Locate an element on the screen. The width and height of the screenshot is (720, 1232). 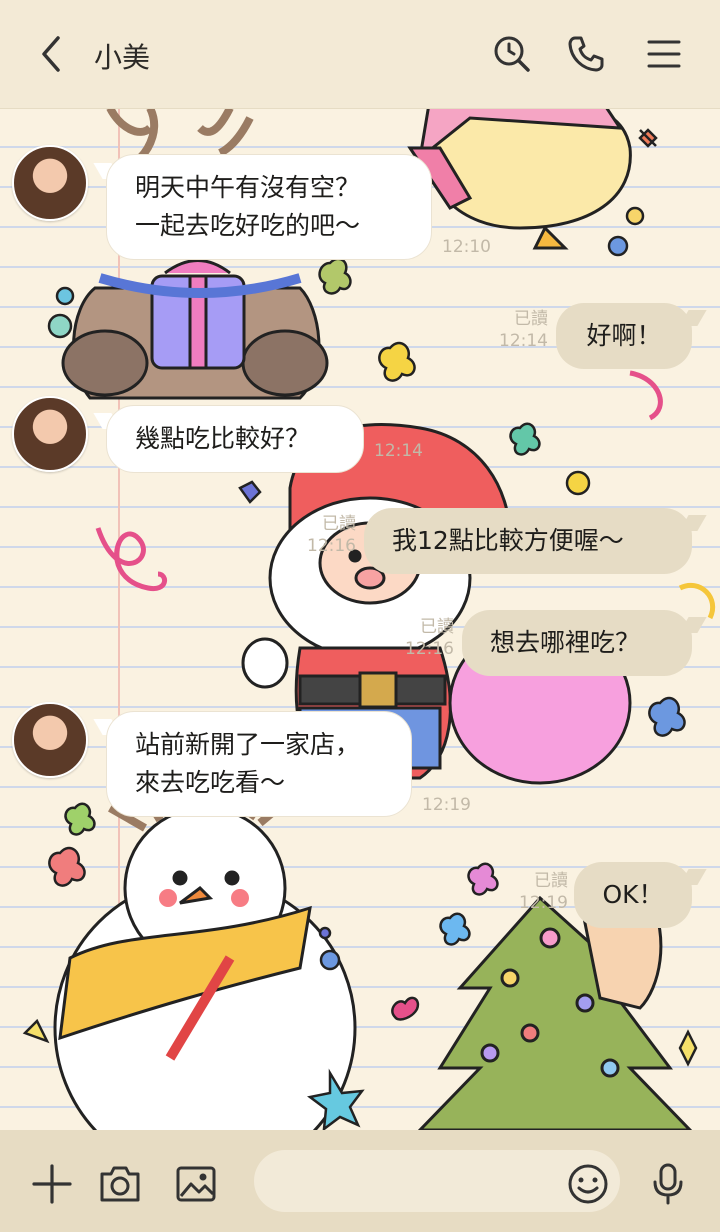
add-button is located at coordinates (52, 1184).